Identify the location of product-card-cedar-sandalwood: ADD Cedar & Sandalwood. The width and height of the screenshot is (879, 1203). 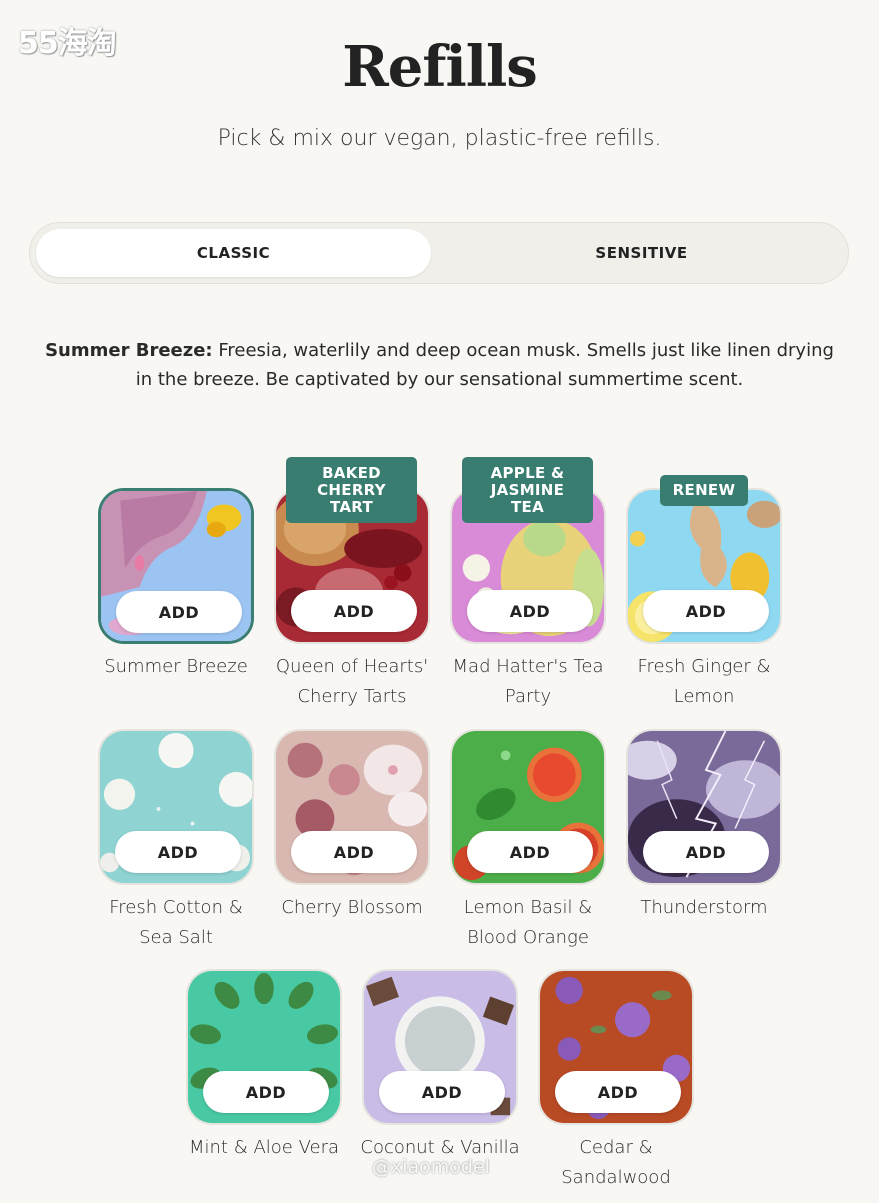
(616, 1081).